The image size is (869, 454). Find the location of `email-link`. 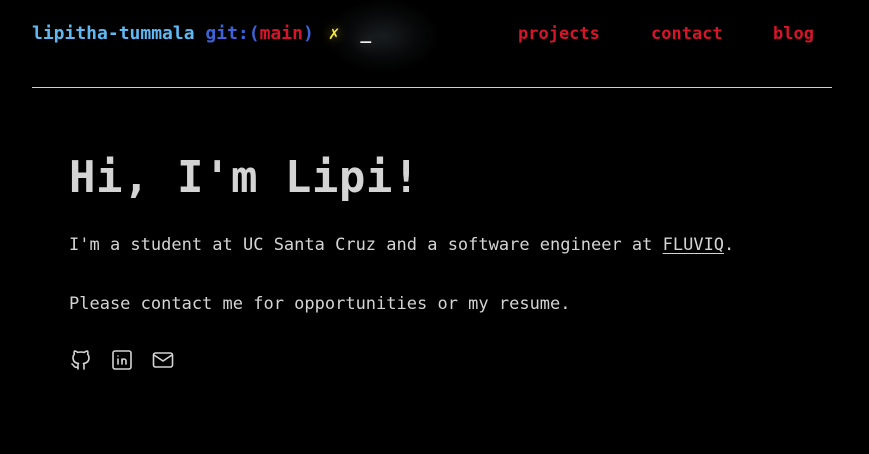

email-link is located at coordinates (163, 360).